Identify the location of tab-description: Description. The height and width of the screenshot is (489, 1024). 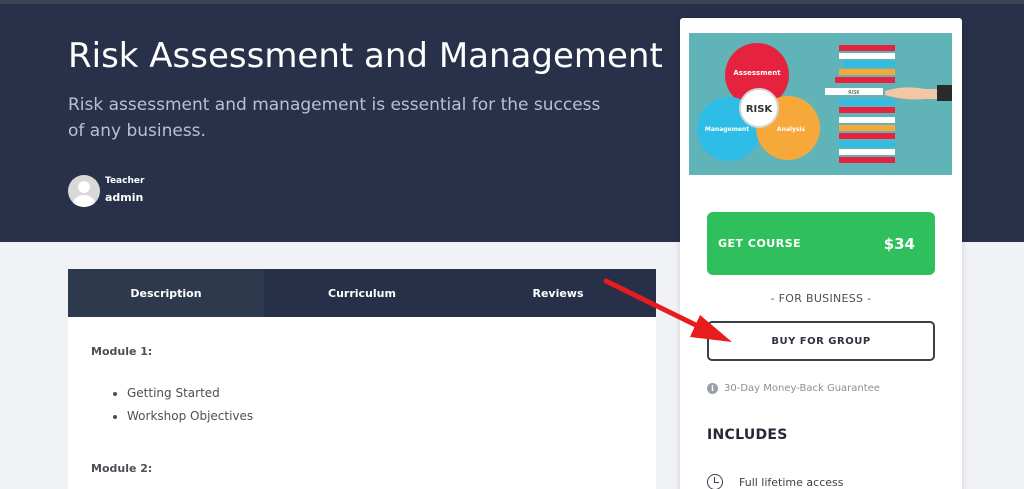
(166, 293).